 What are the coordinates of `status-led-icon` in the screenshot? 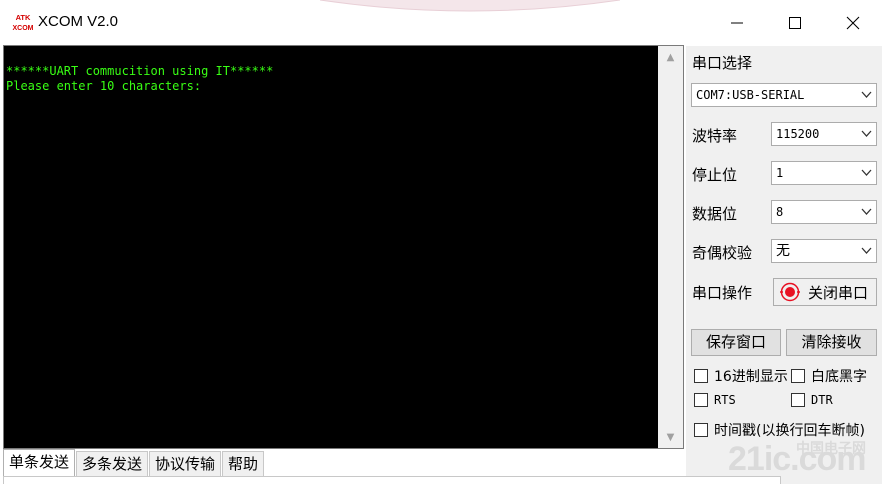 It's located at (790, 292).